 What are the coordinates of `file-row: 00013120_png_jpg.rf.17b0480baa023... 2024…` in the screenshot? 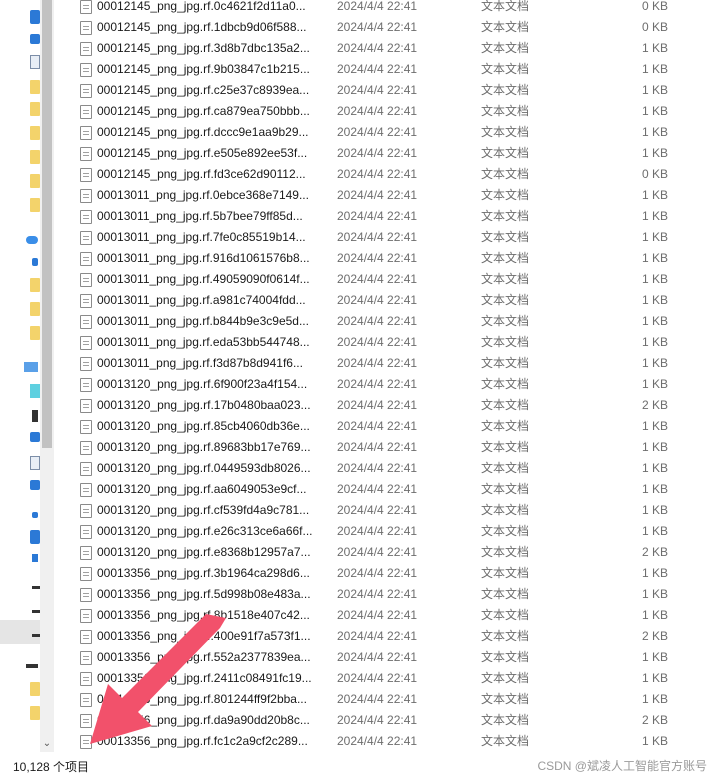 It's located at (394, 405).